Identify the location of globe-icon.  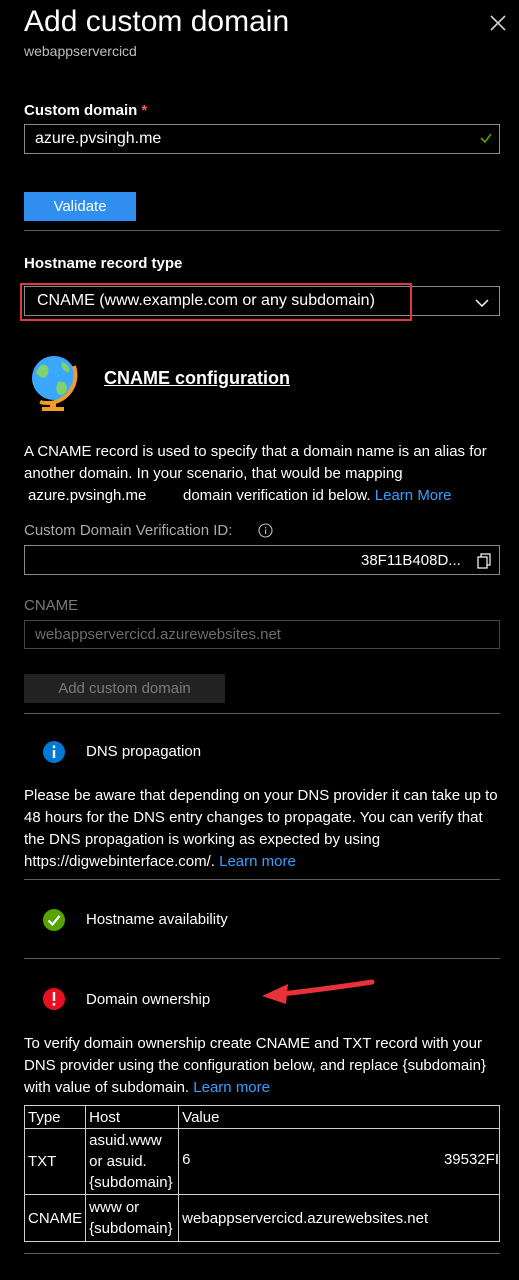
(56, 383).